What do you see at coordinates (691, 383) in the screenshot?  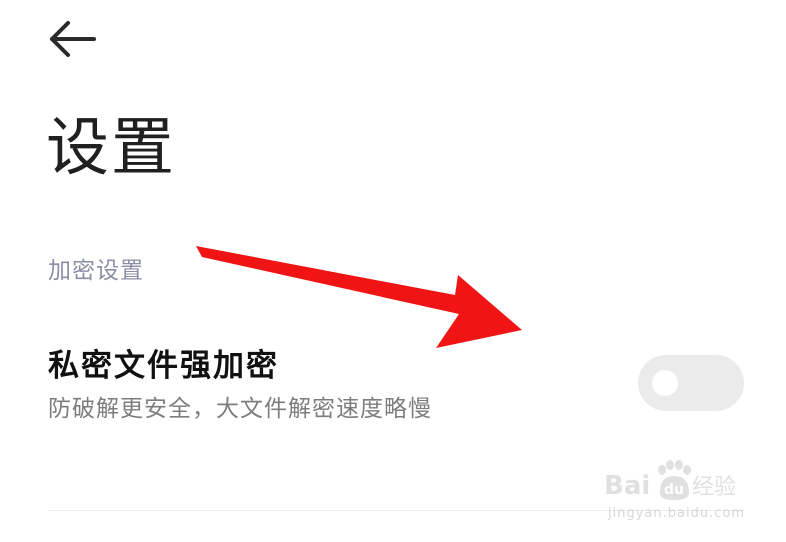 I see `encryption-toggle` at bounding box center [691, 383].